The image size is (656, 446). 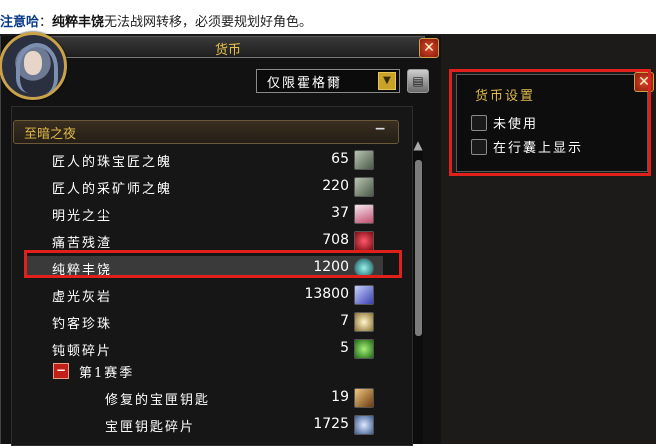 I want to click on radiant-dust-icon, so click(x=364, y=214).